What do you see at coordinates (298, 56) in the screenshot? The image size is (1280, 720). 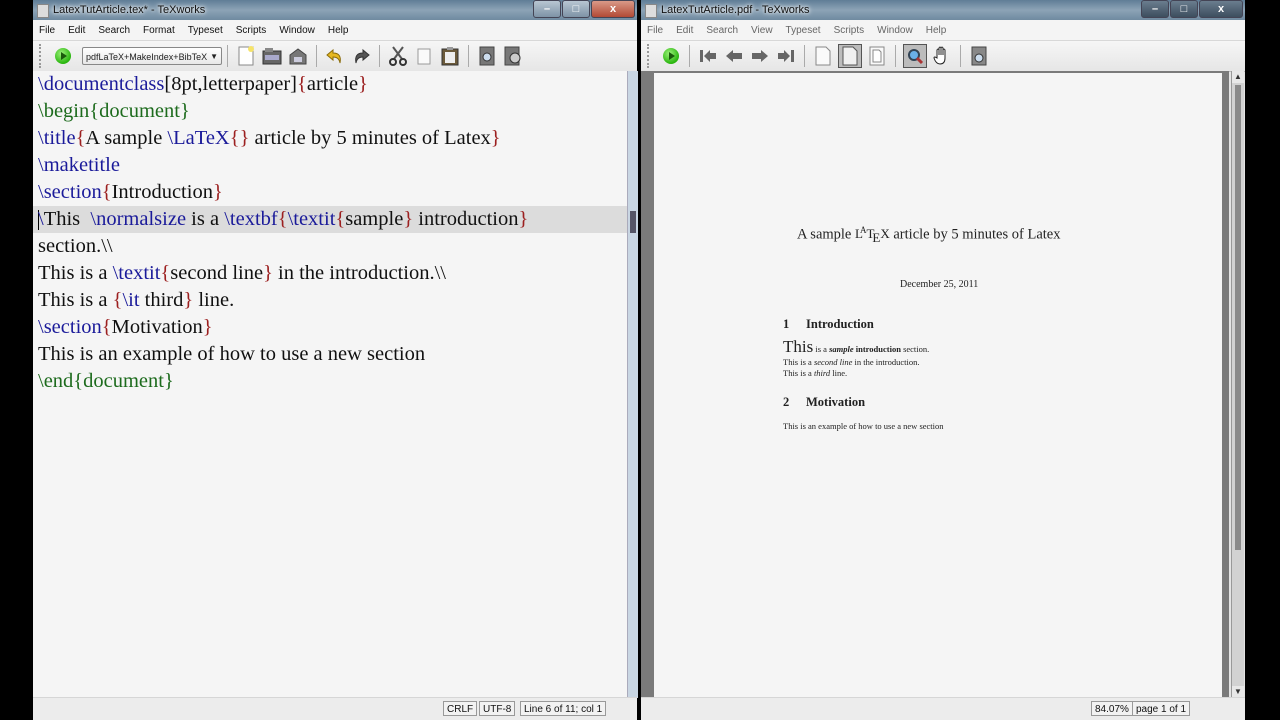 I see `save-button` at bounding box center [298, 56].